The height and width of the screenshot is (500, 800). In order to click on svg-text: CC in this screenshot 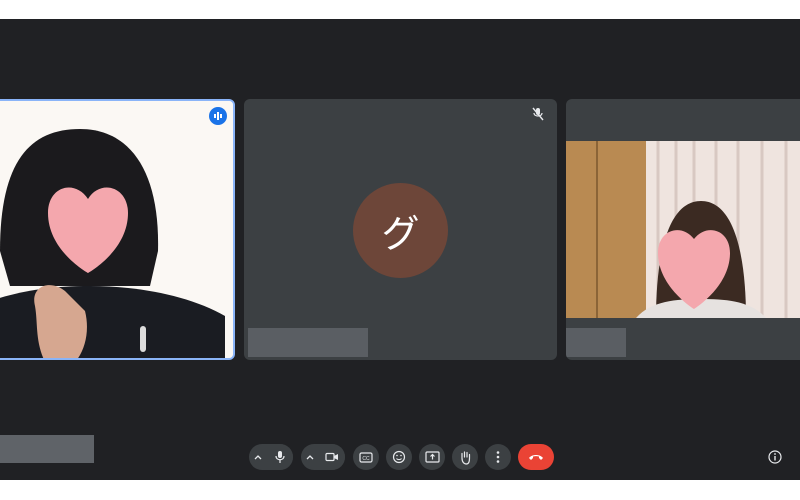, I will do `click(366, 459)`.